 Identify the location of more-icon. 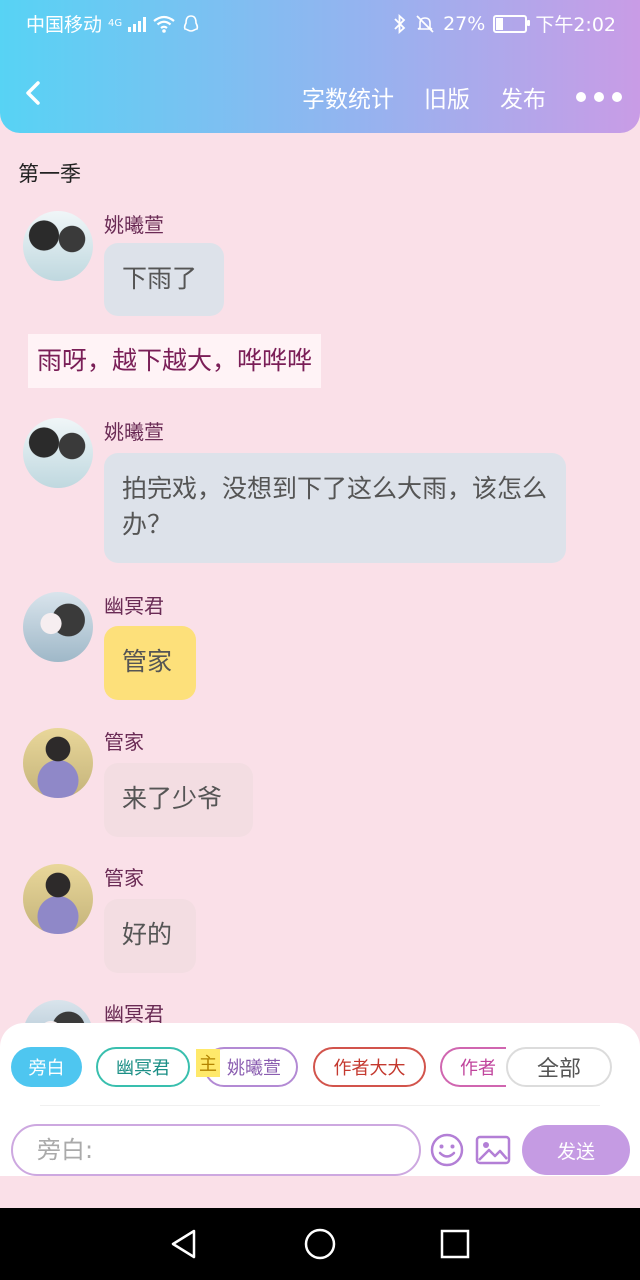
(599, 97).